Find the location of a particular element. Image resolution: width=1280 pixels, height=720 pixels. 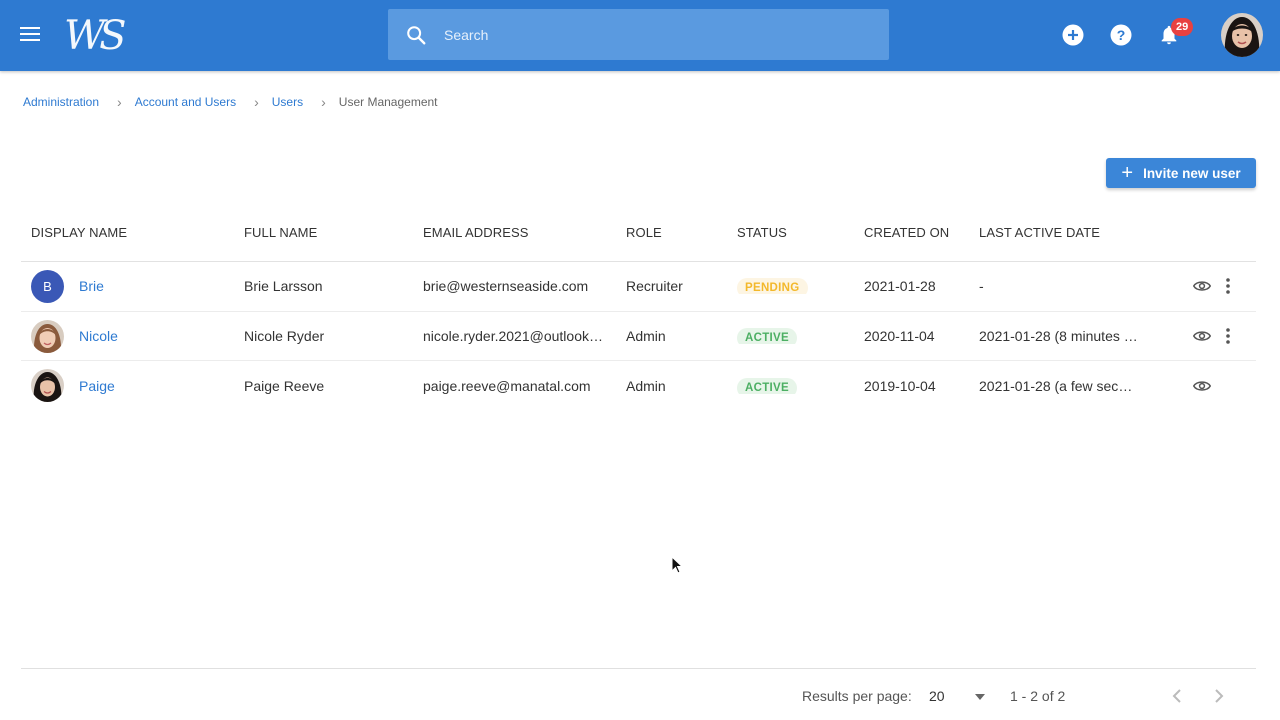

menu-icon is located at coordinates (31, 35).